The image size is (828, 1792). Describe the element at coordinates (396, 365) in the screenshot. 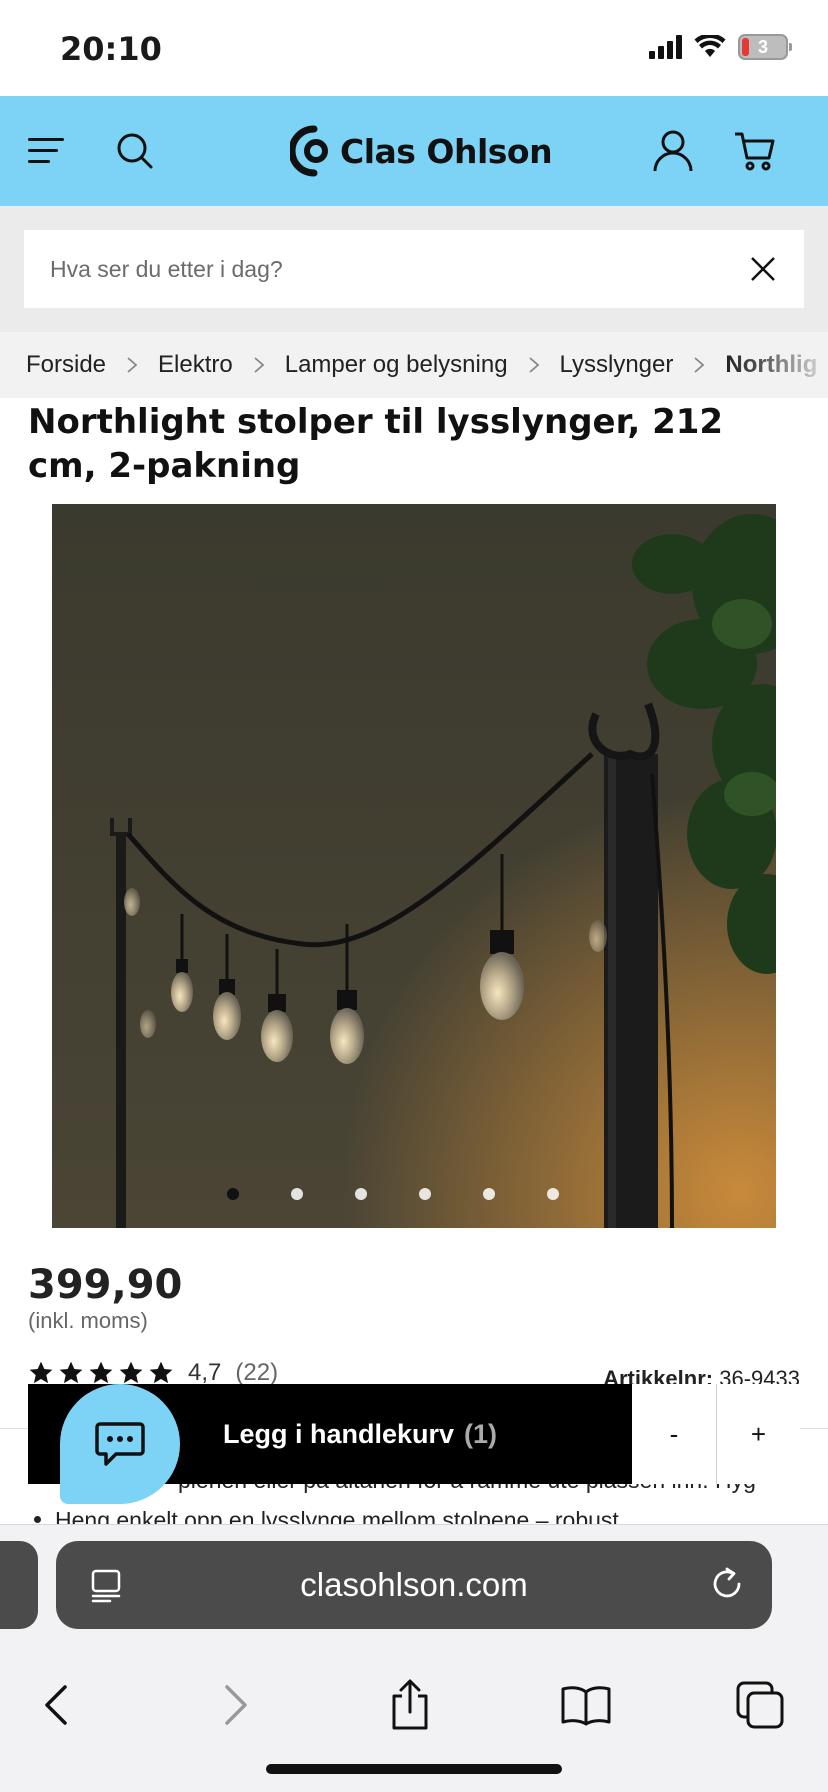

I see `breadcrumb-item: Lamper og belysning` at that location.